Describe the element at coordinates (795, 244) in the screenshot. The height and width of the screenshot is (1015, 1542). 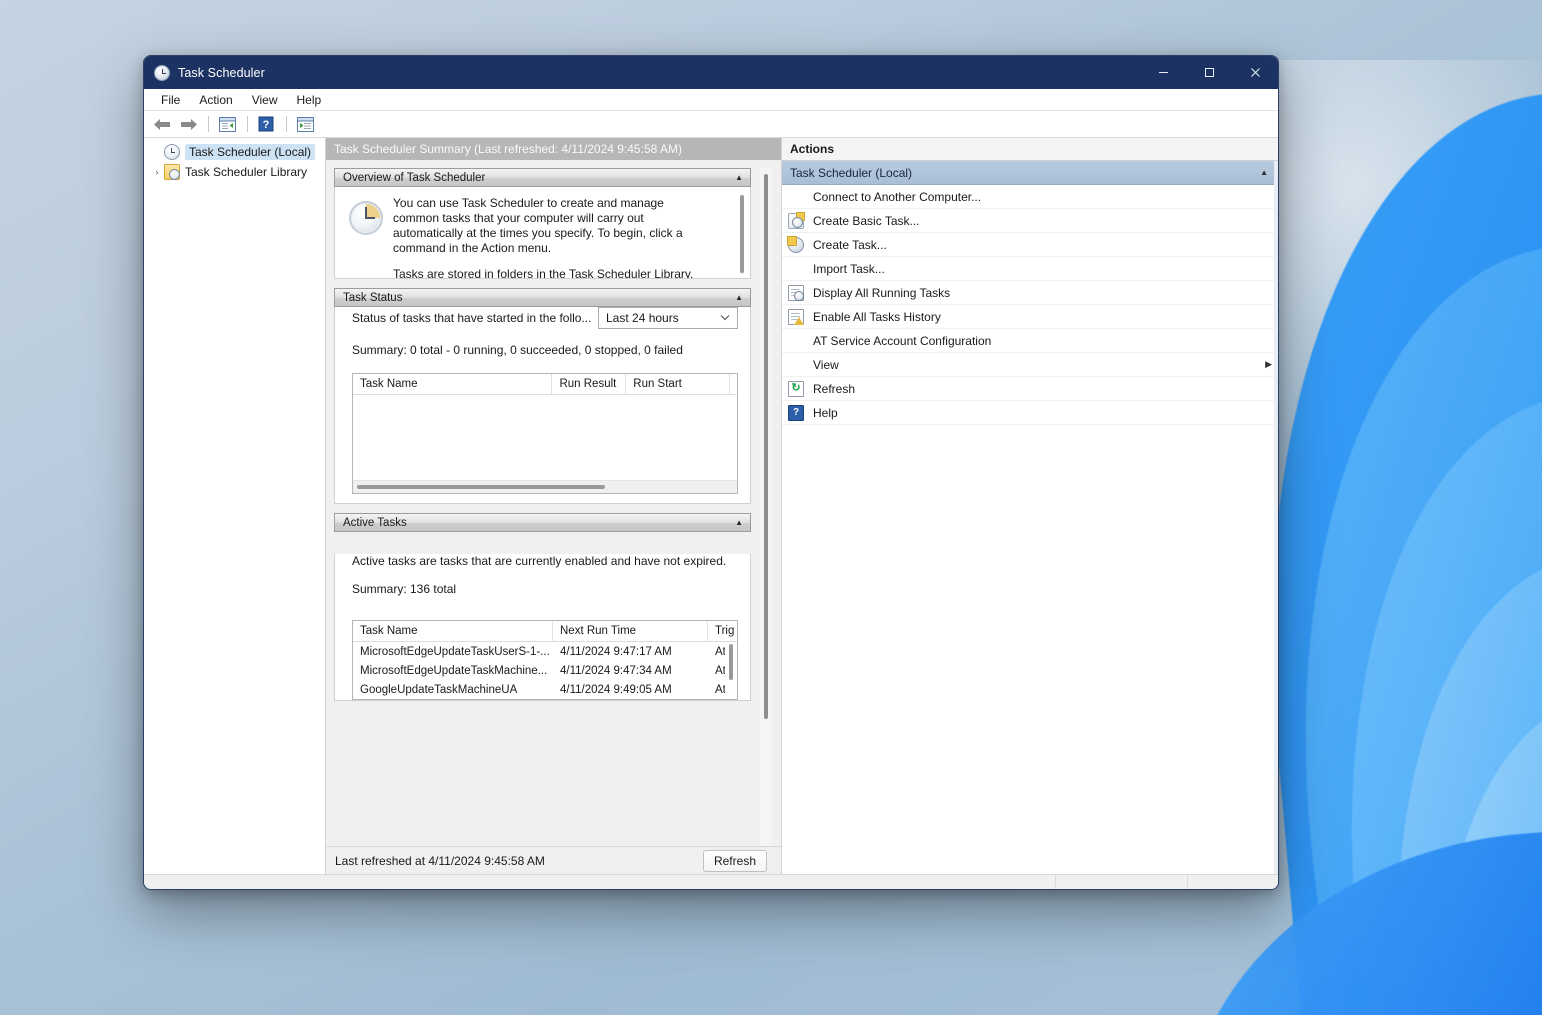
I see `create-task-icon` at that location.